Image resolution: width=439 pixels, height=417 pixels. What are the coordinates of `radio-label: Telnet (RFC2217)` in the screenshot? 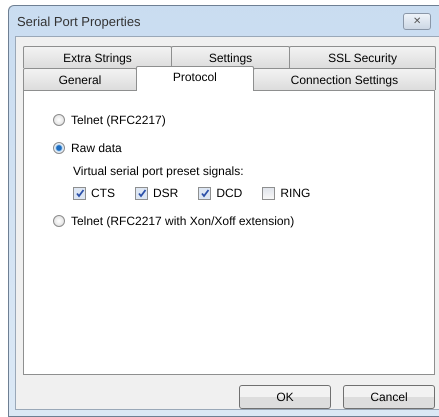 It's located at (118, 120).